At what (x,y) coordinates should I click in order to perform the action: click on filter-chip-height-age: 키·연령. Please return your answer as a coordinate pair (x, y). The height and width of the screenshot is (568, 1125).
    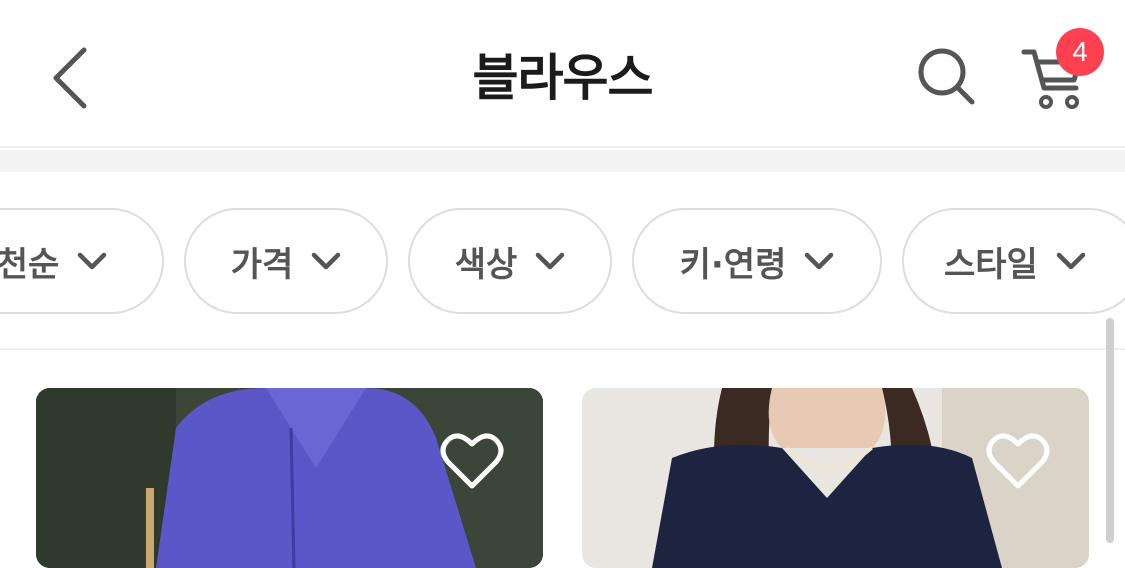
    Looking at the image, I should click on (757, 261).